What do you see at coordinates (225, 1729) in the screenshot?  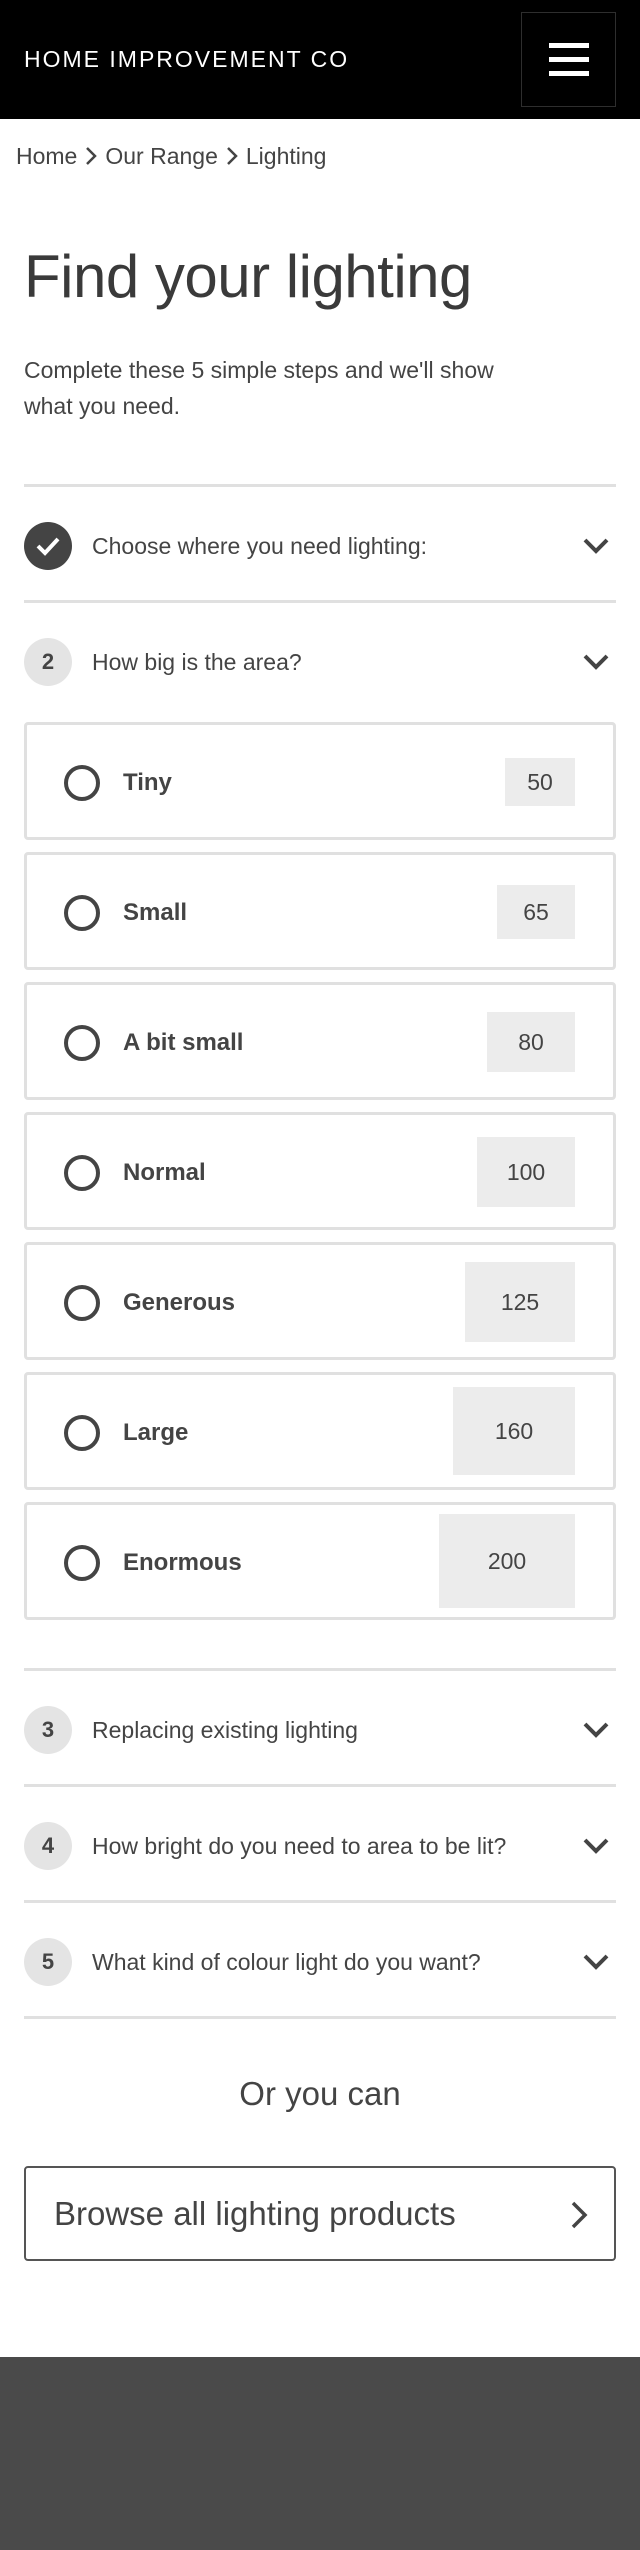 I see `step-3-label: Replacing existing lighting` at bounding box center [225, 1729].